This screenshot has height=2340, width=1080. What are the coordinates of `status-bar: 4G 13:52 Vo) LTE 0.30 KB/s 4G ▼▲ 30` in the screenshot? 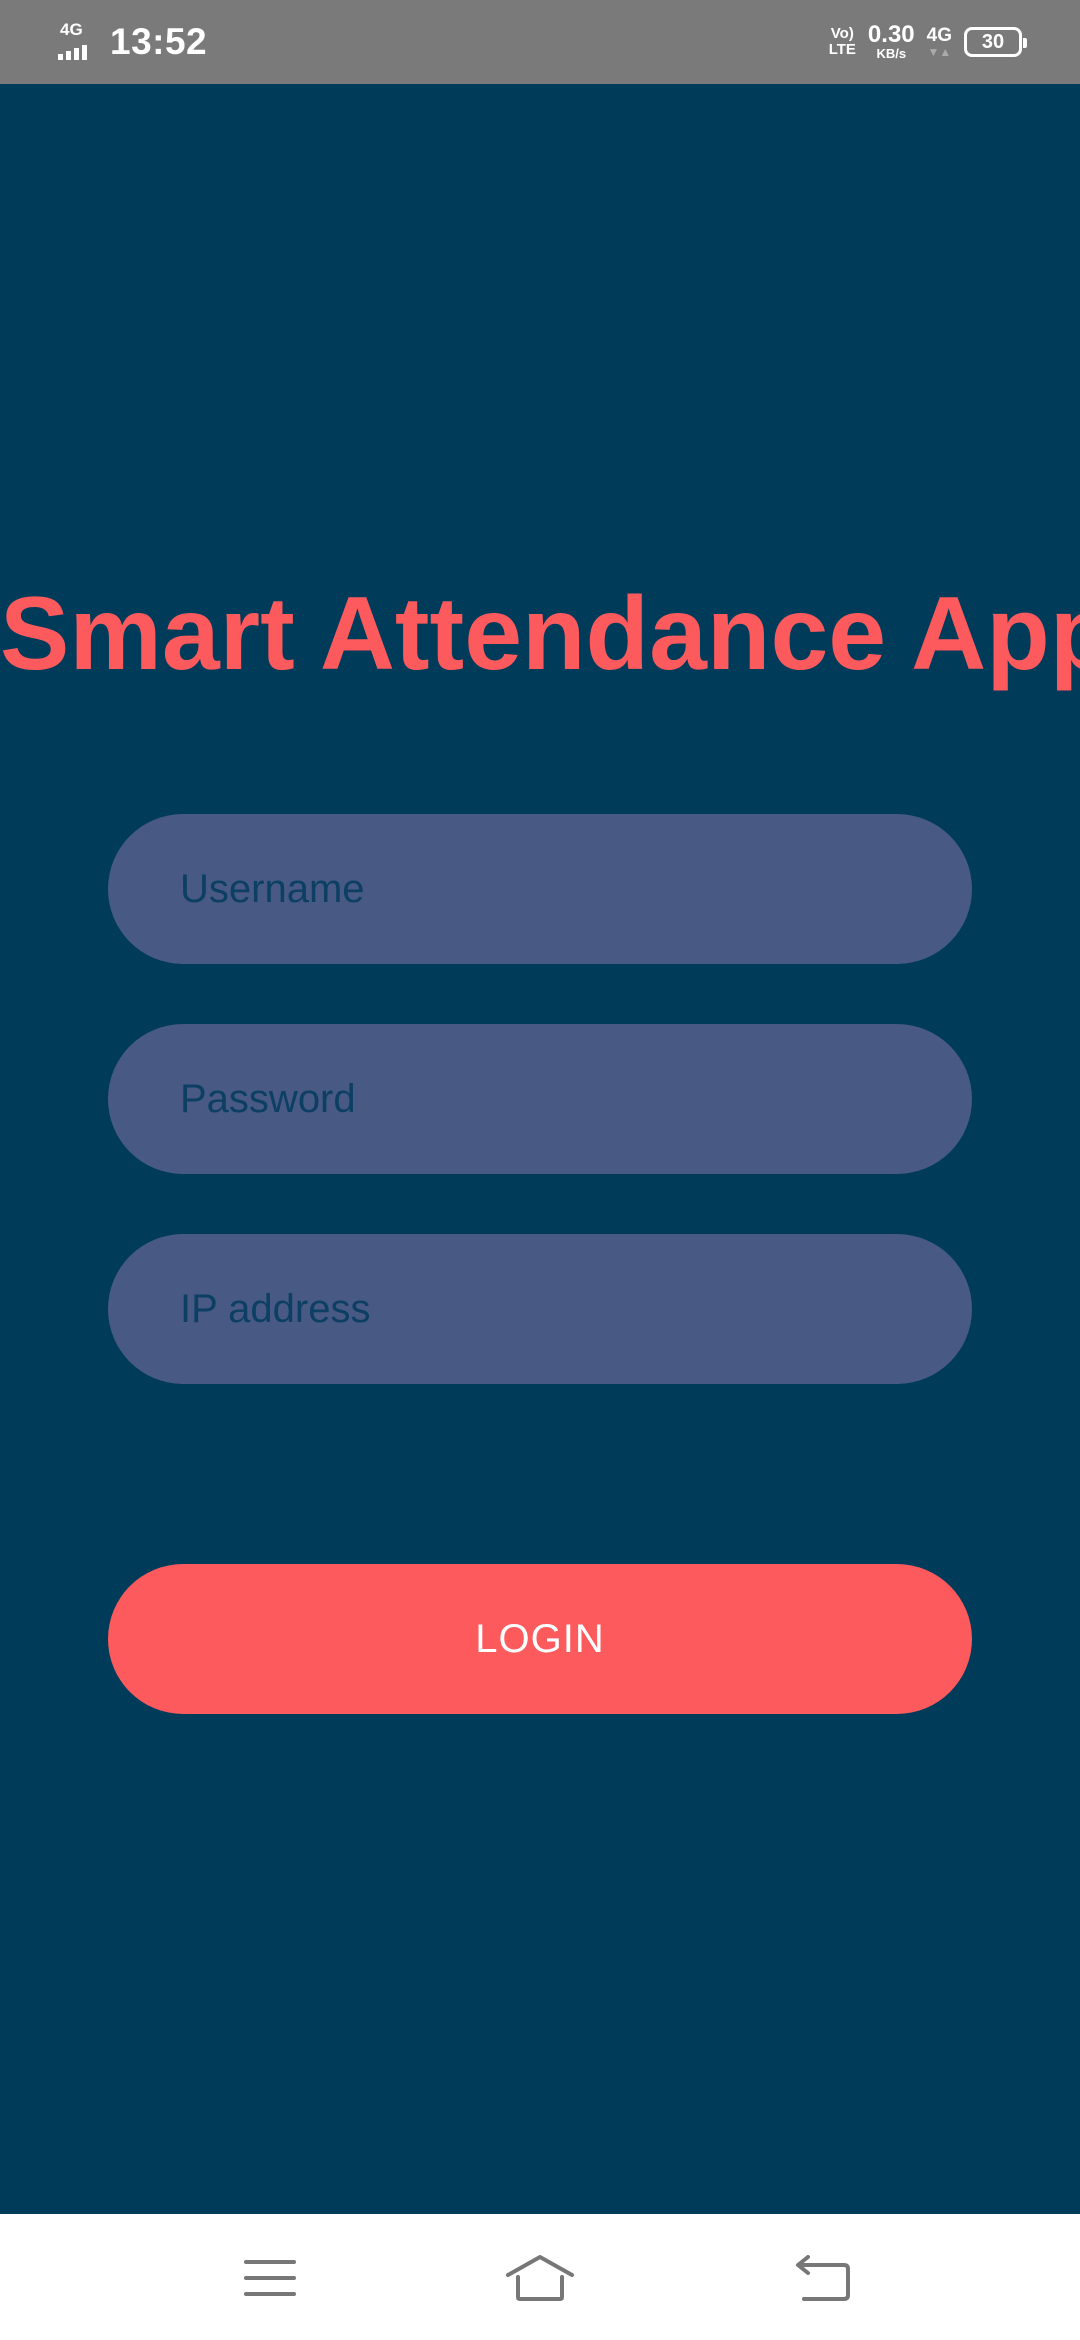 It's located at (540, 42).